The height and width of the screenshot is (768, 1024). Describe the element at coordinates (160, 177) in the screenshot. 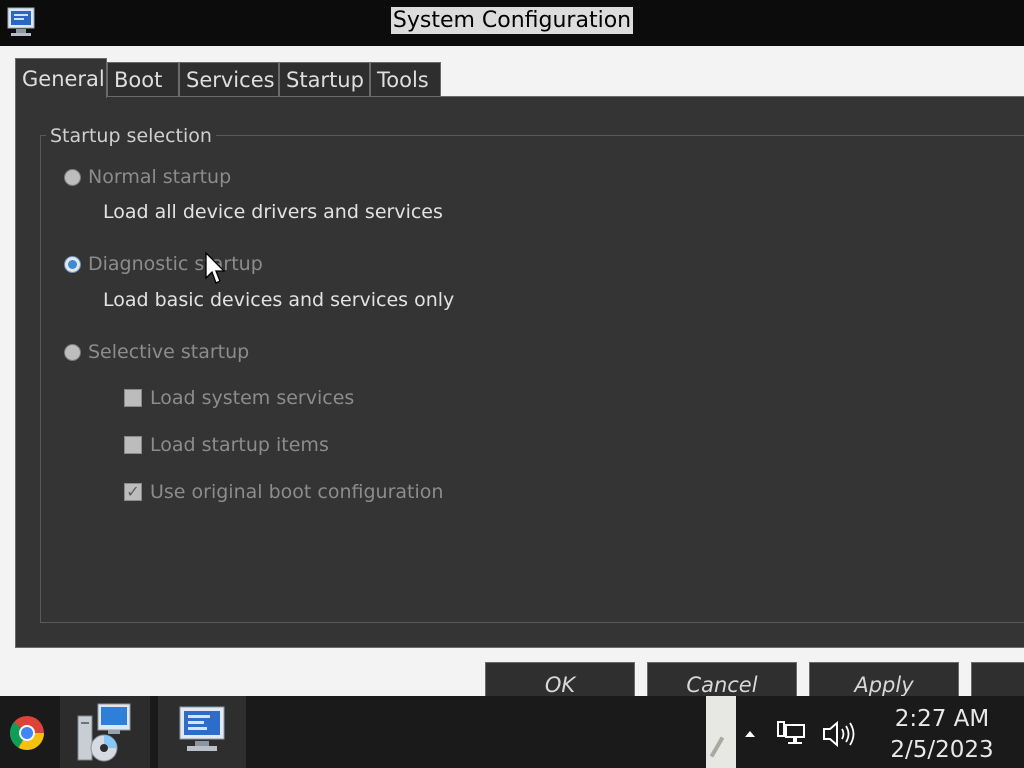

I see `normal-startup-label: Normal startup` at that location.